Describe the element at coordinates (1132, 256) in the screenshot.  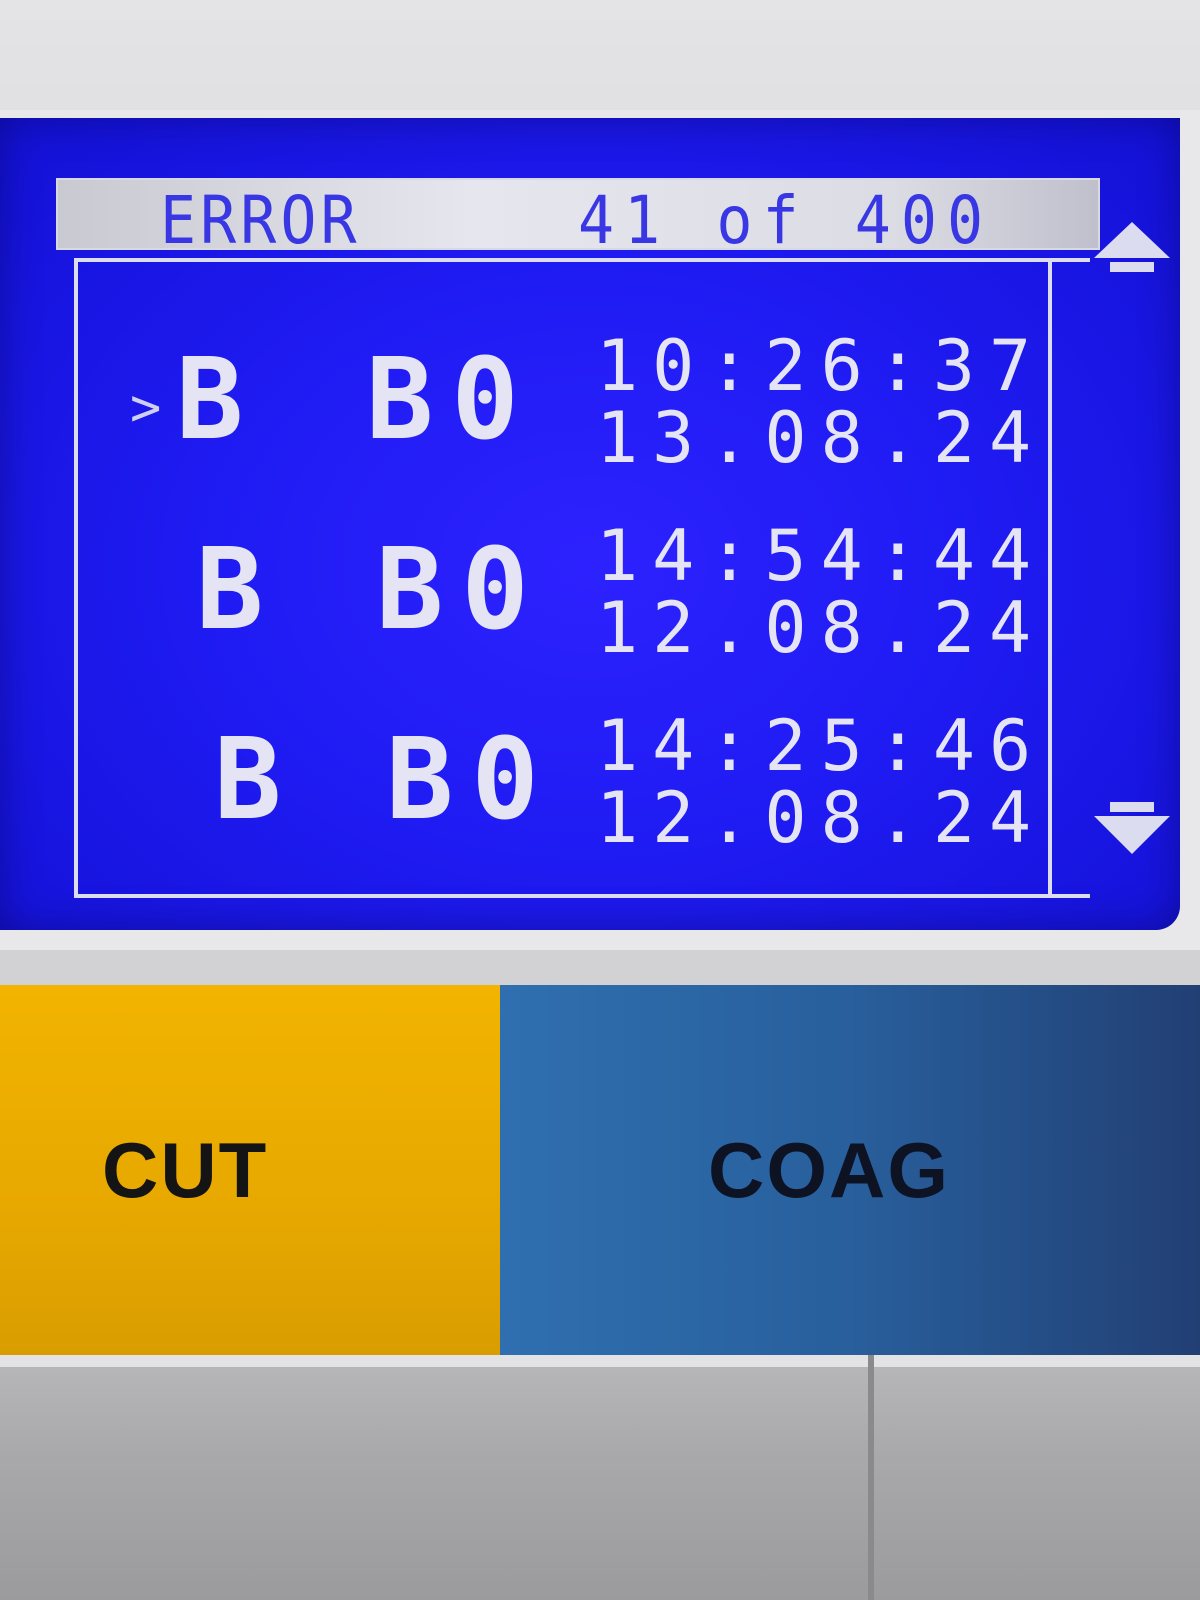
I see `arrow-up-icon` at that location.